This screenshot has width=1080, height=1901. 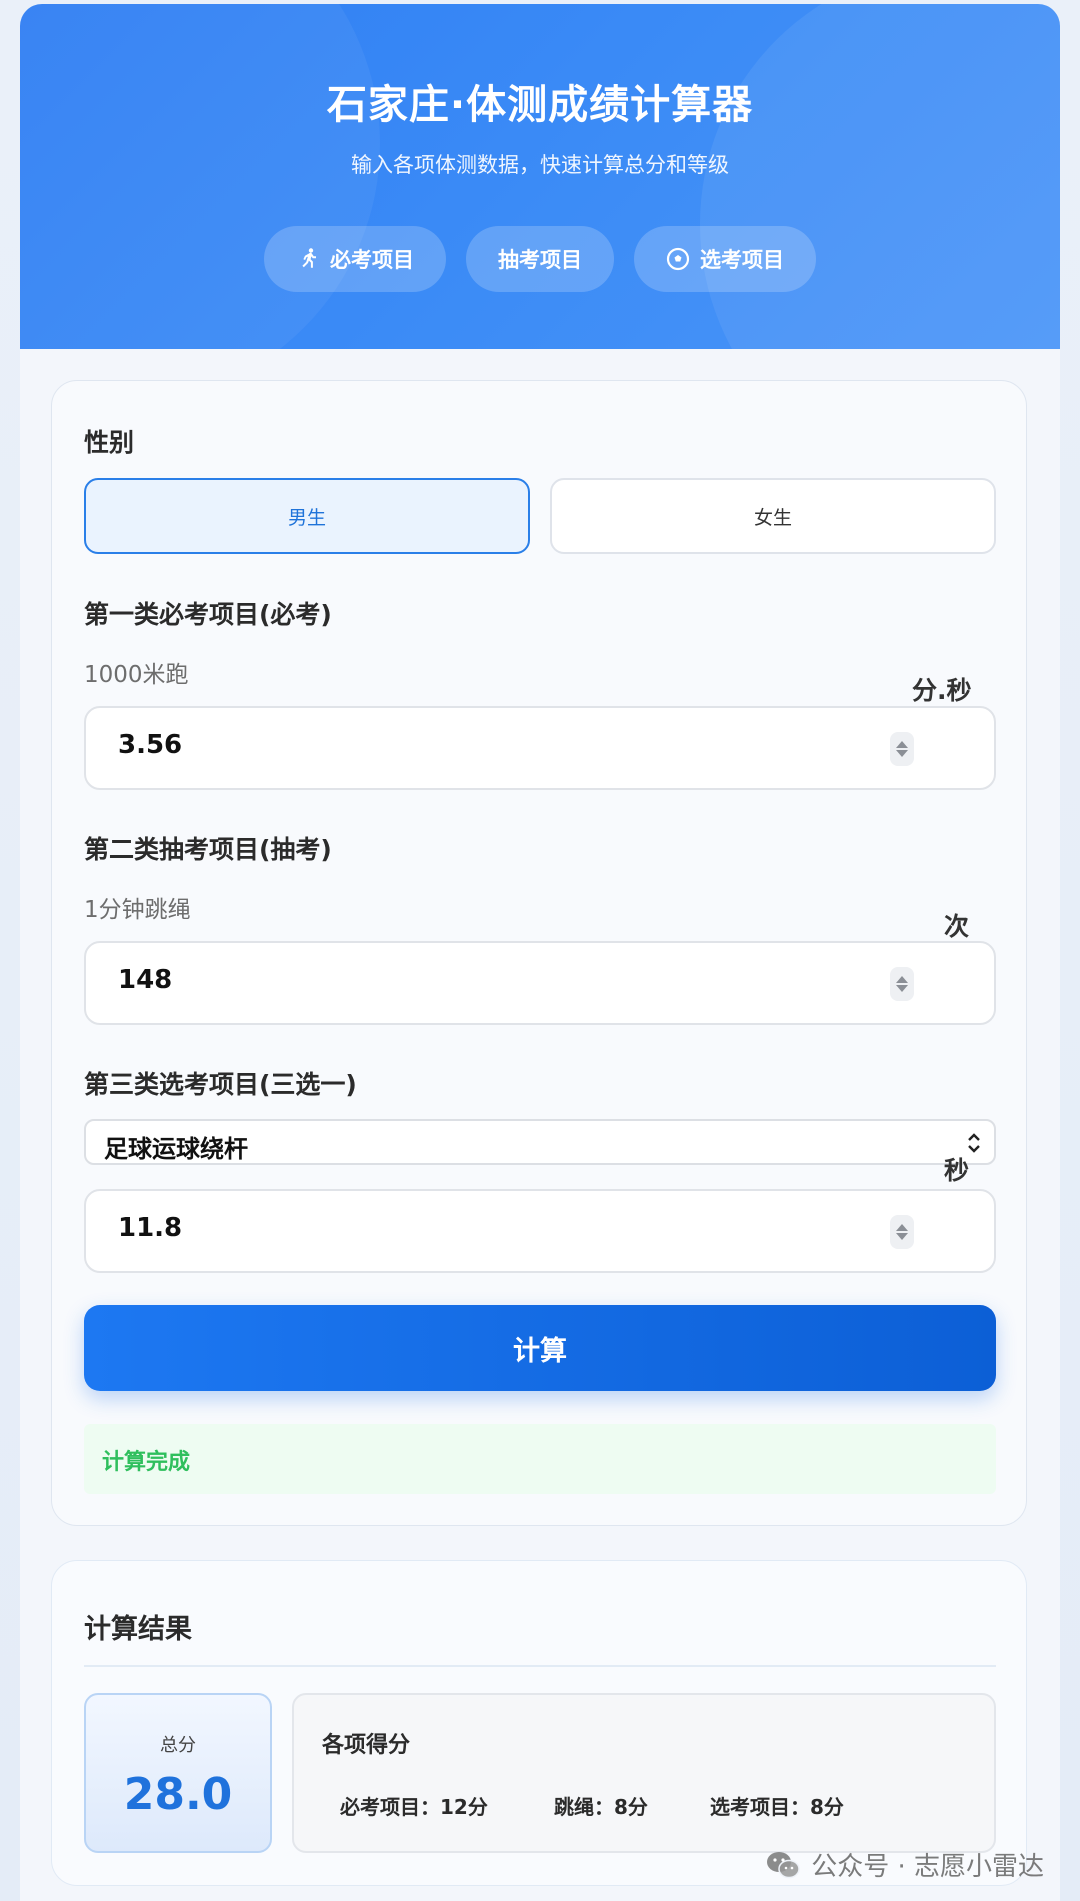 I want to click on optional-item-select: 足球运球绕杆, so click(x=540, y=1142).